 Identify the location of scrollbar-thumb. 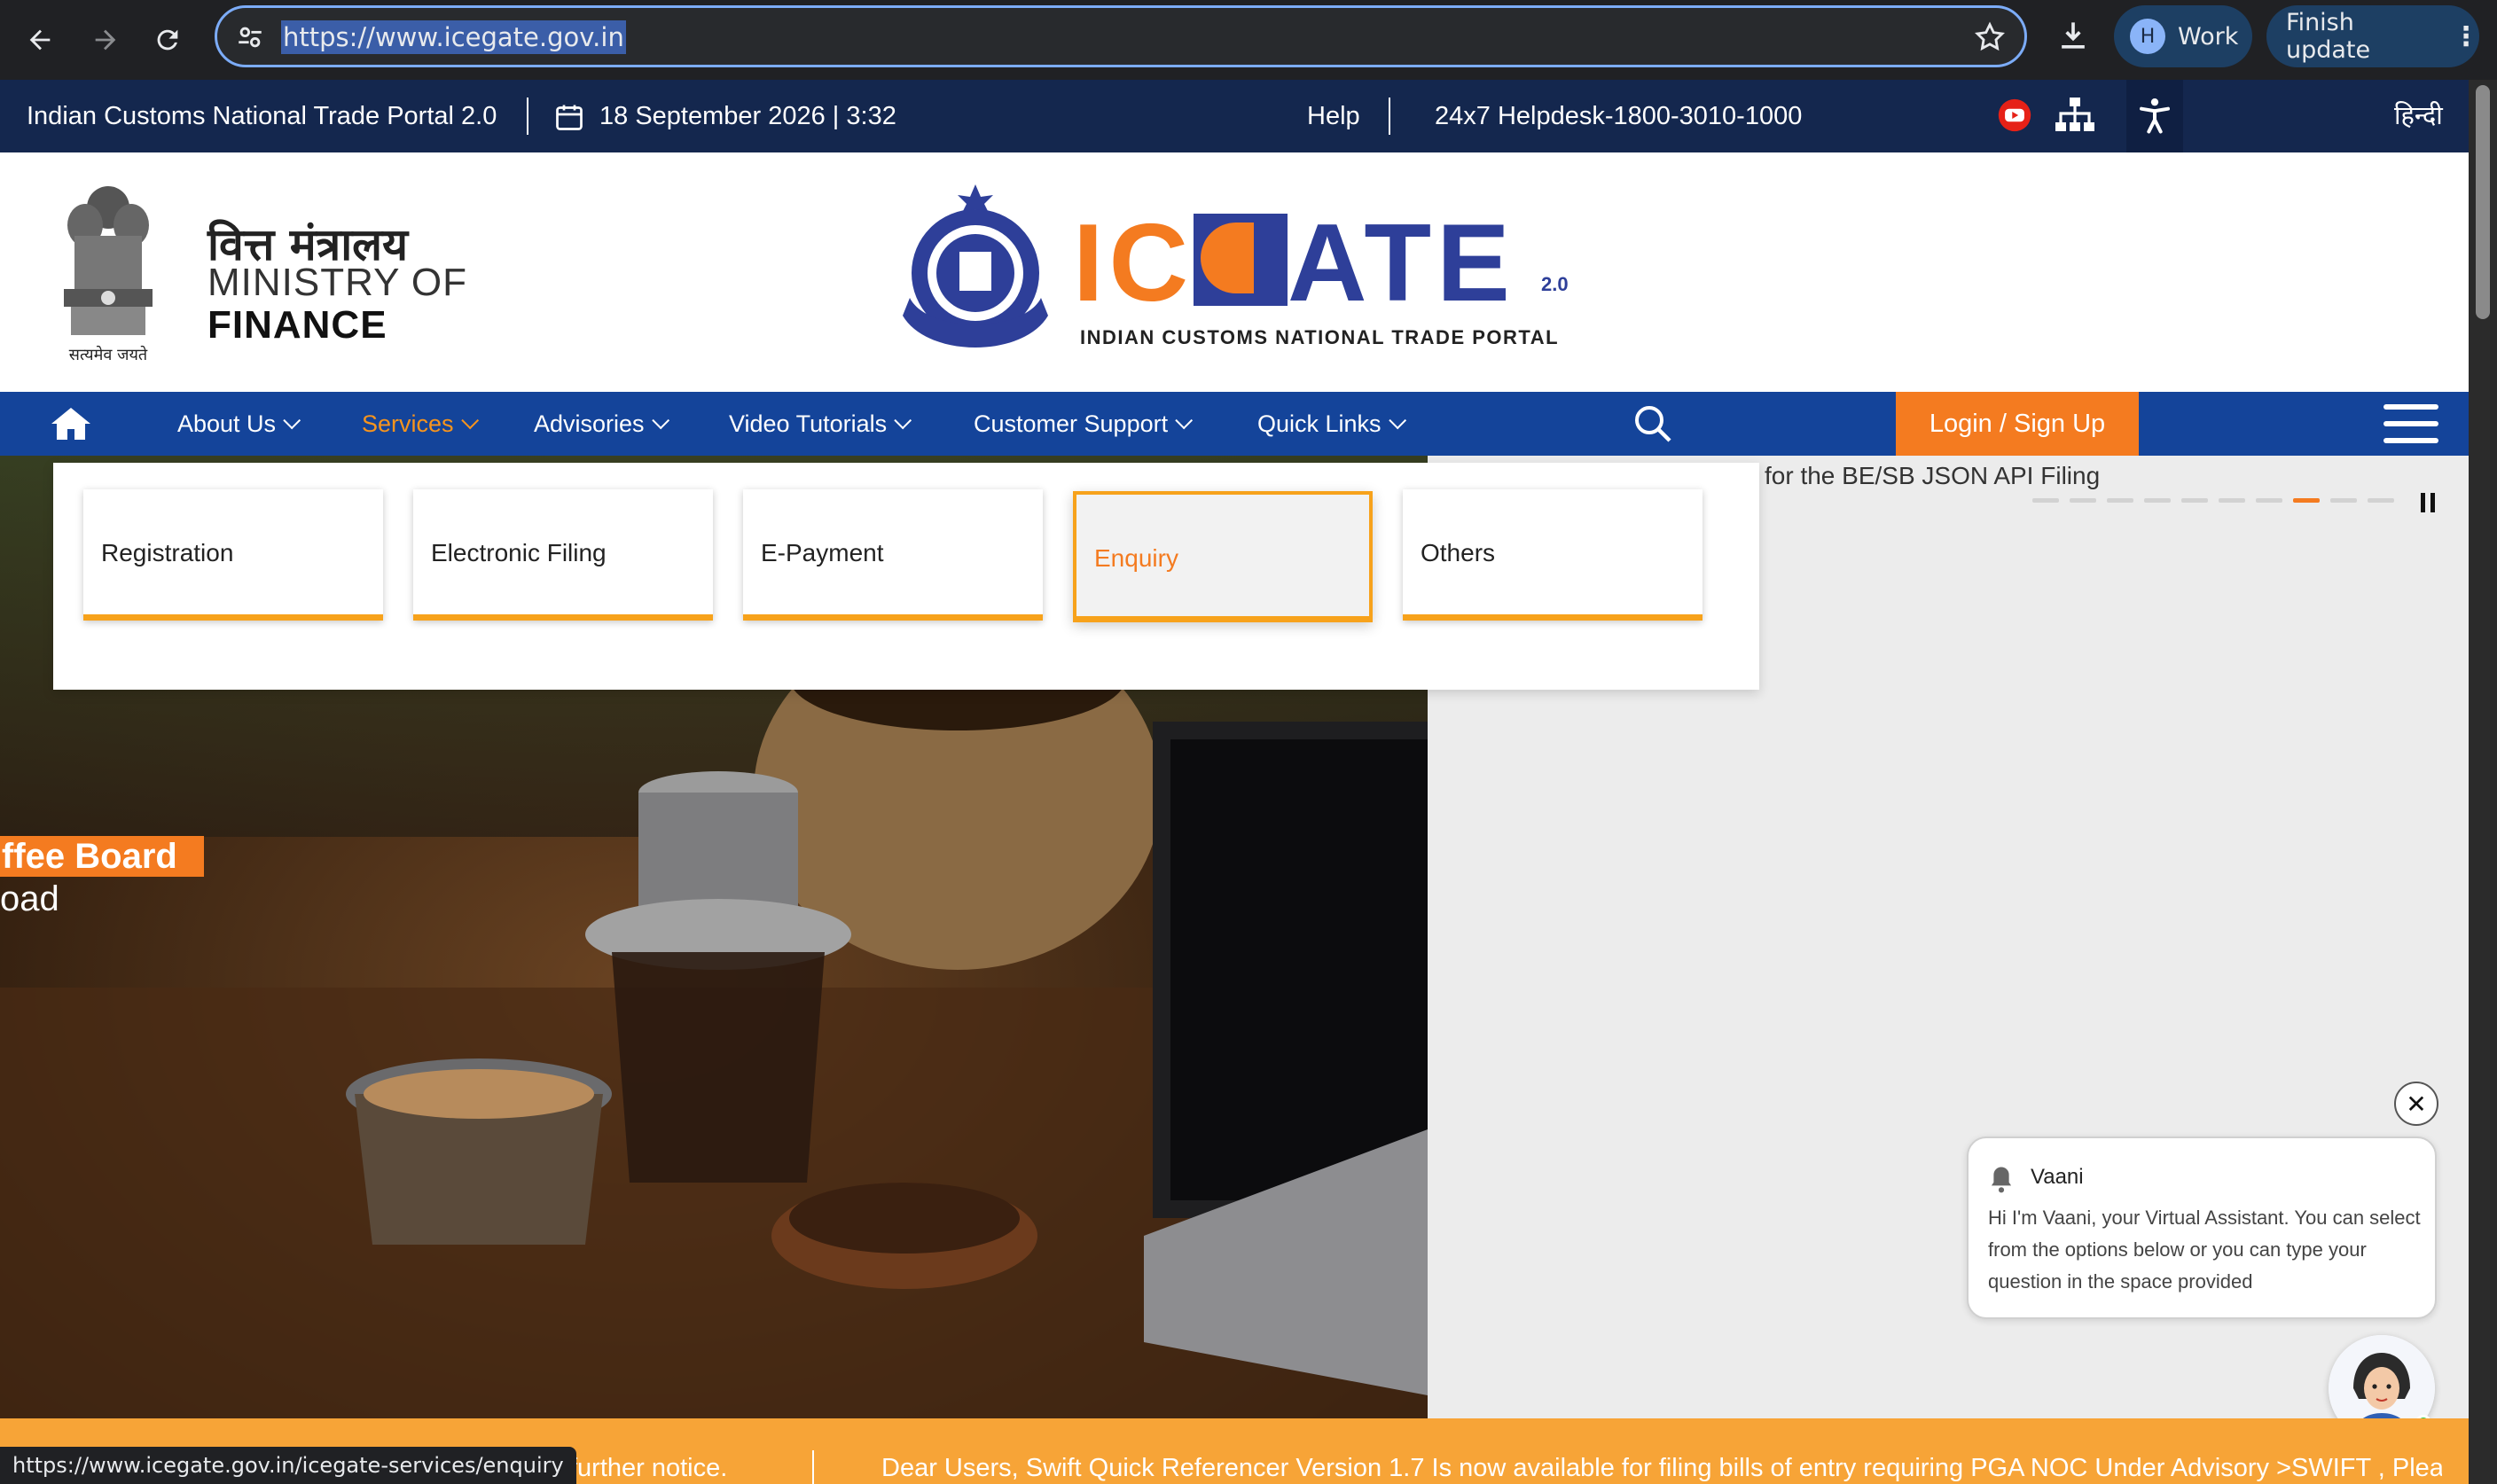
(2483, 202).